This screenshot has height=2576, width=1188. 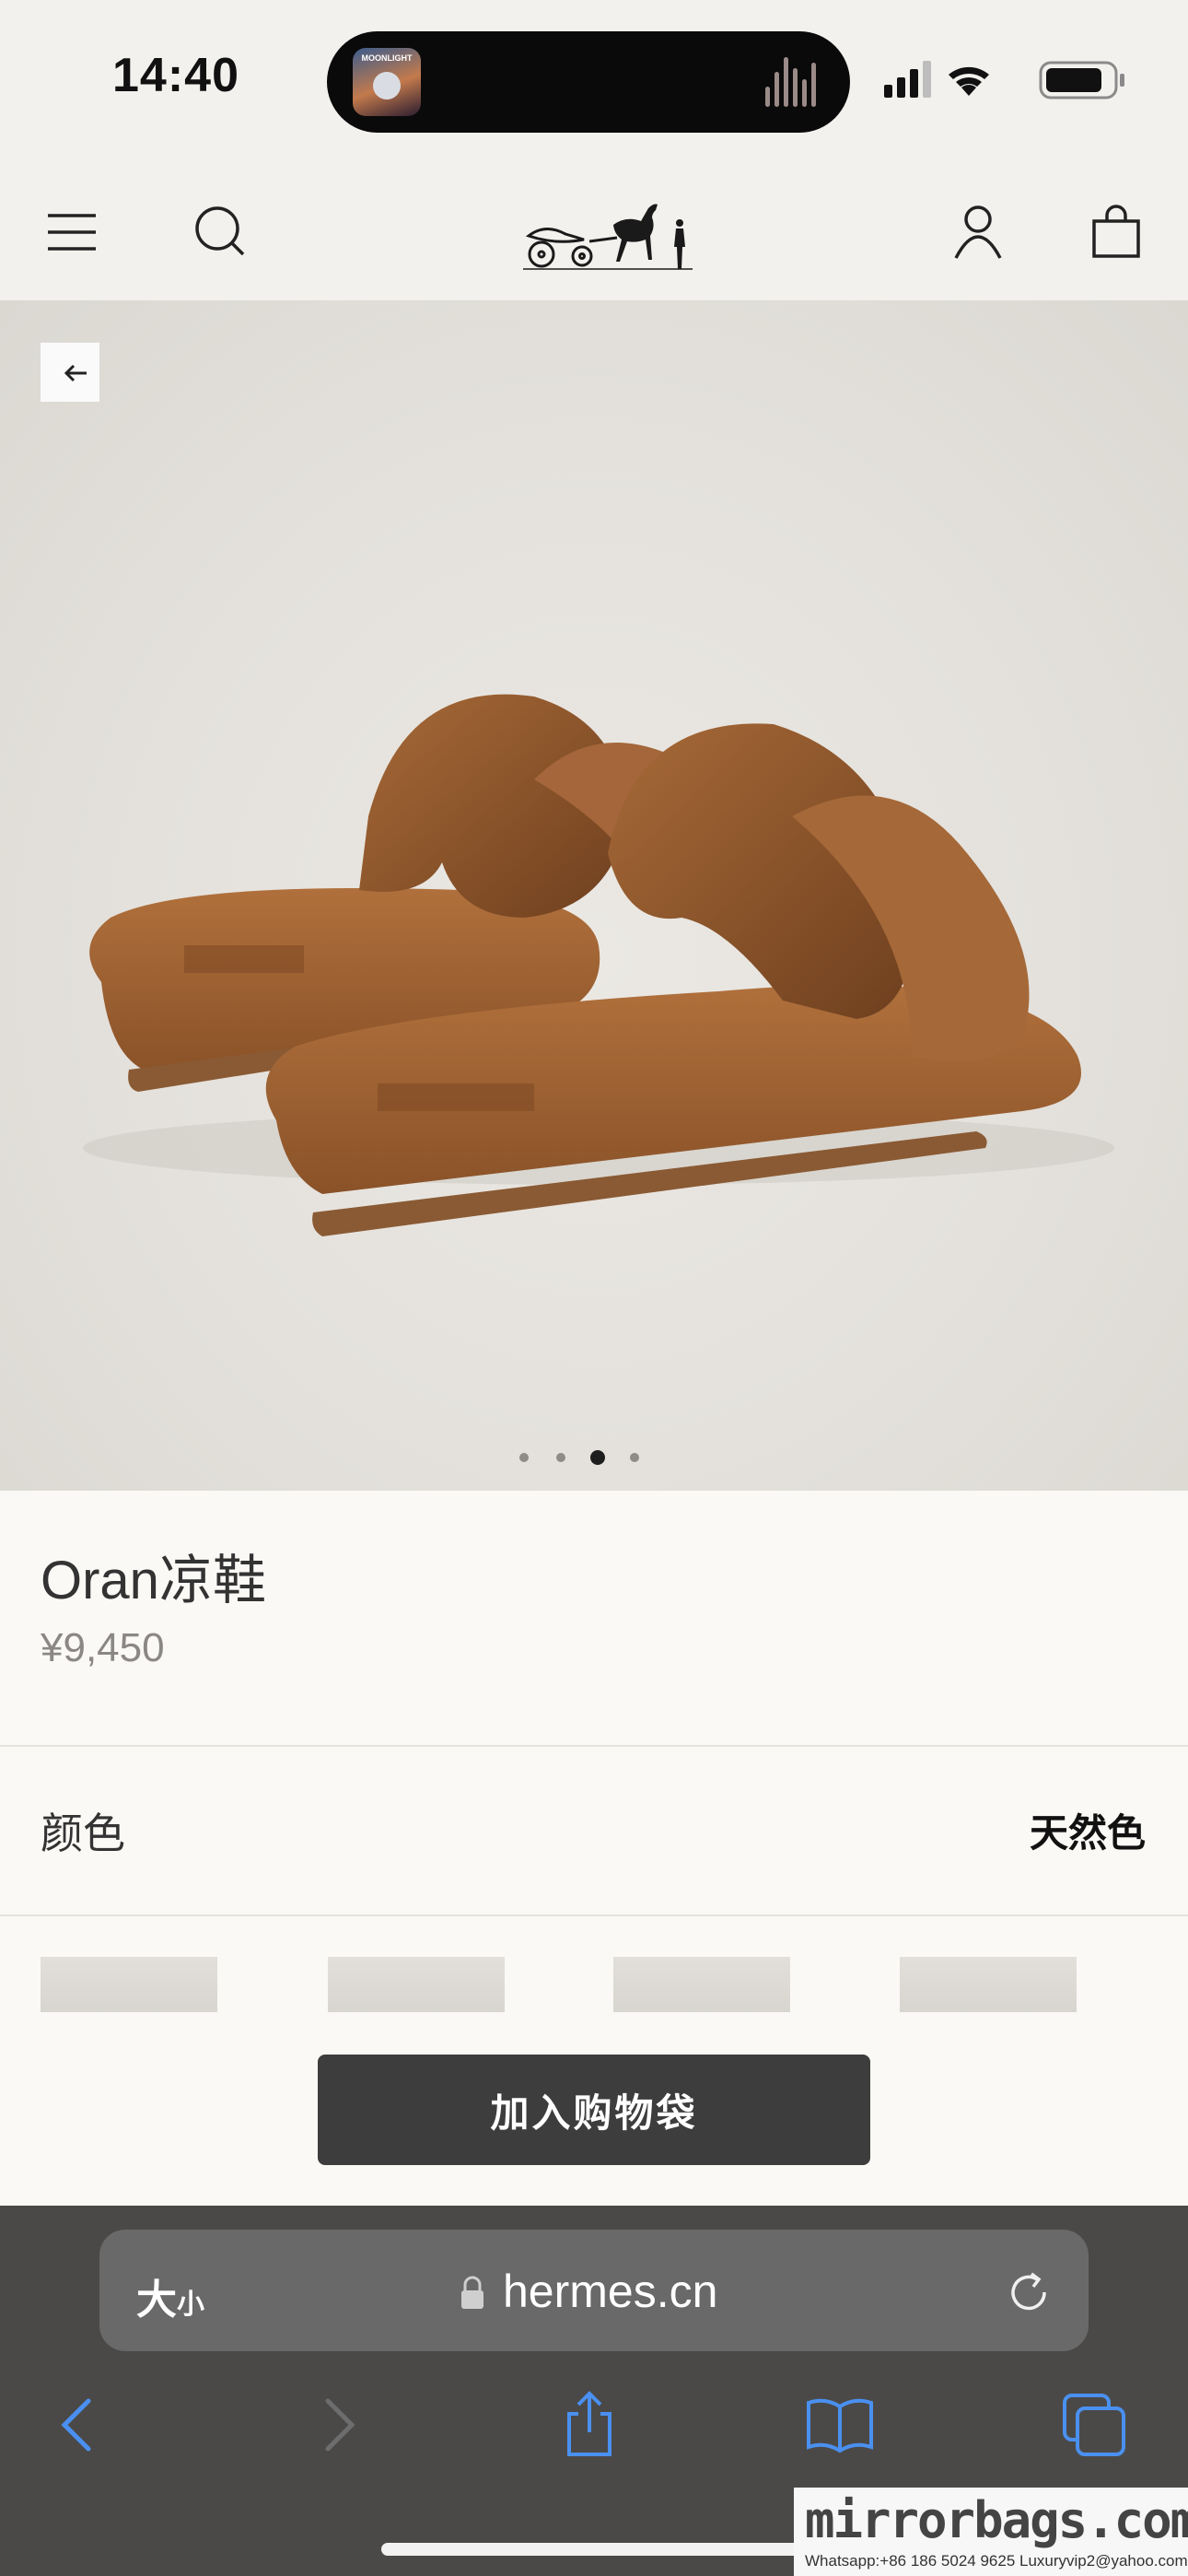 I want to click on url-text: hermes.cn, so click(x=610, y=2291).